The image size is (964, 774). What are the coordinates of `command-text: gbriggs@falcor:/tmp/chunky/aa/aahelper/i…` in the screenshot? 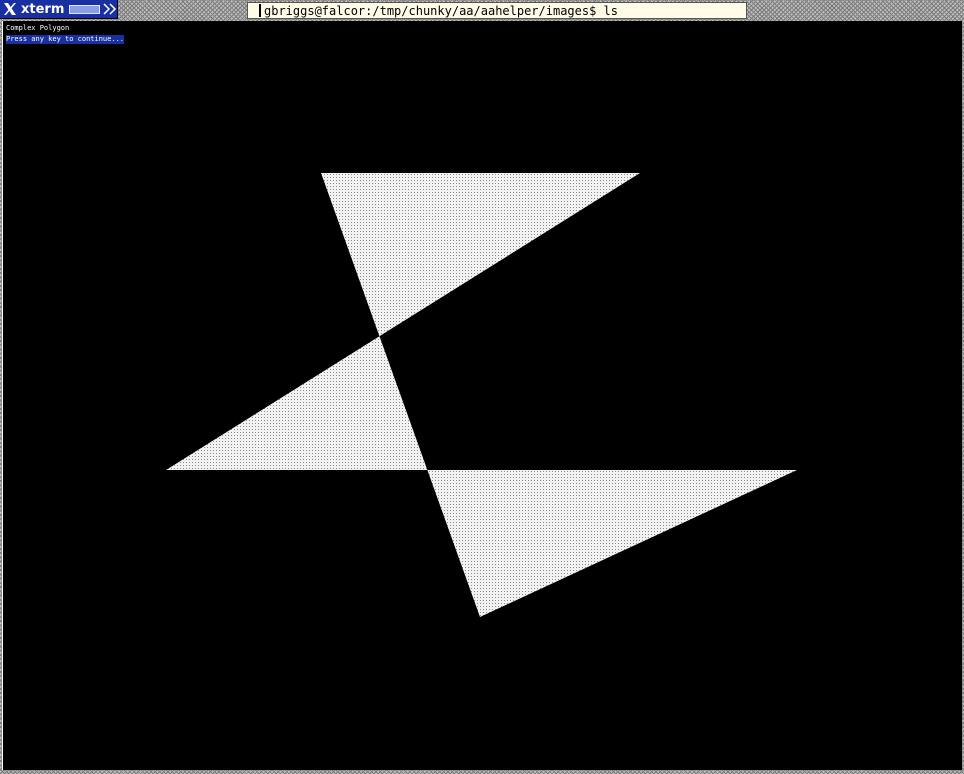 It's located at (441, 10).